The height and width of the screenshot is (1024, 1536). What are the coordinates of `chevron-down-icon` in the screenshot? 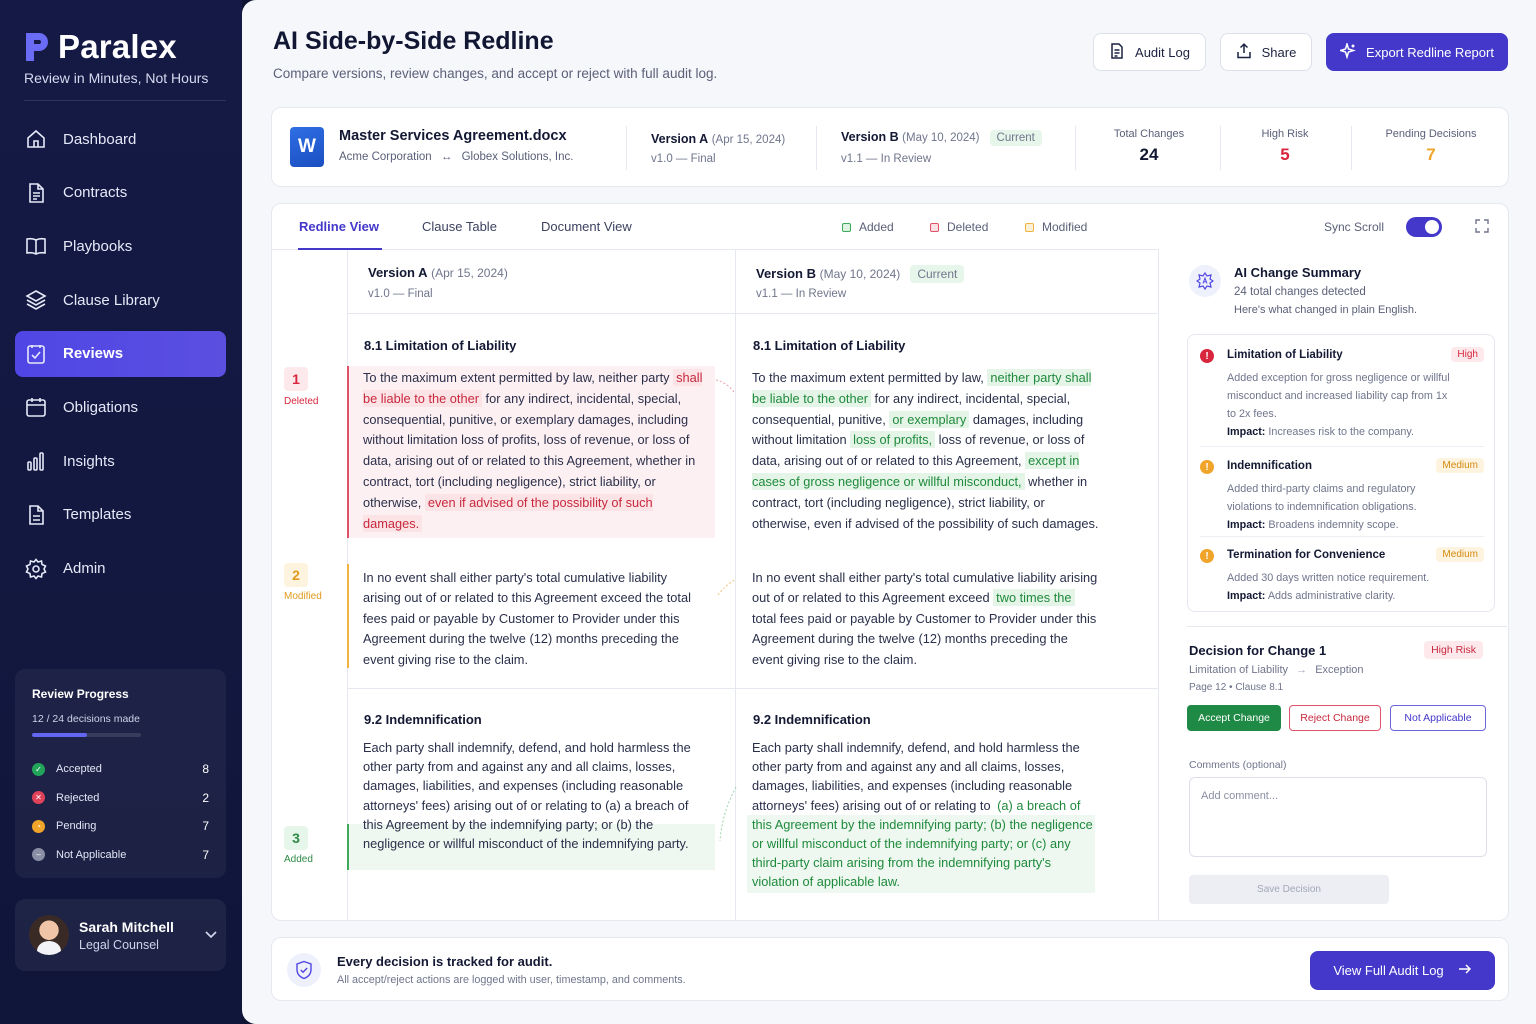 It's located at (211, 935).